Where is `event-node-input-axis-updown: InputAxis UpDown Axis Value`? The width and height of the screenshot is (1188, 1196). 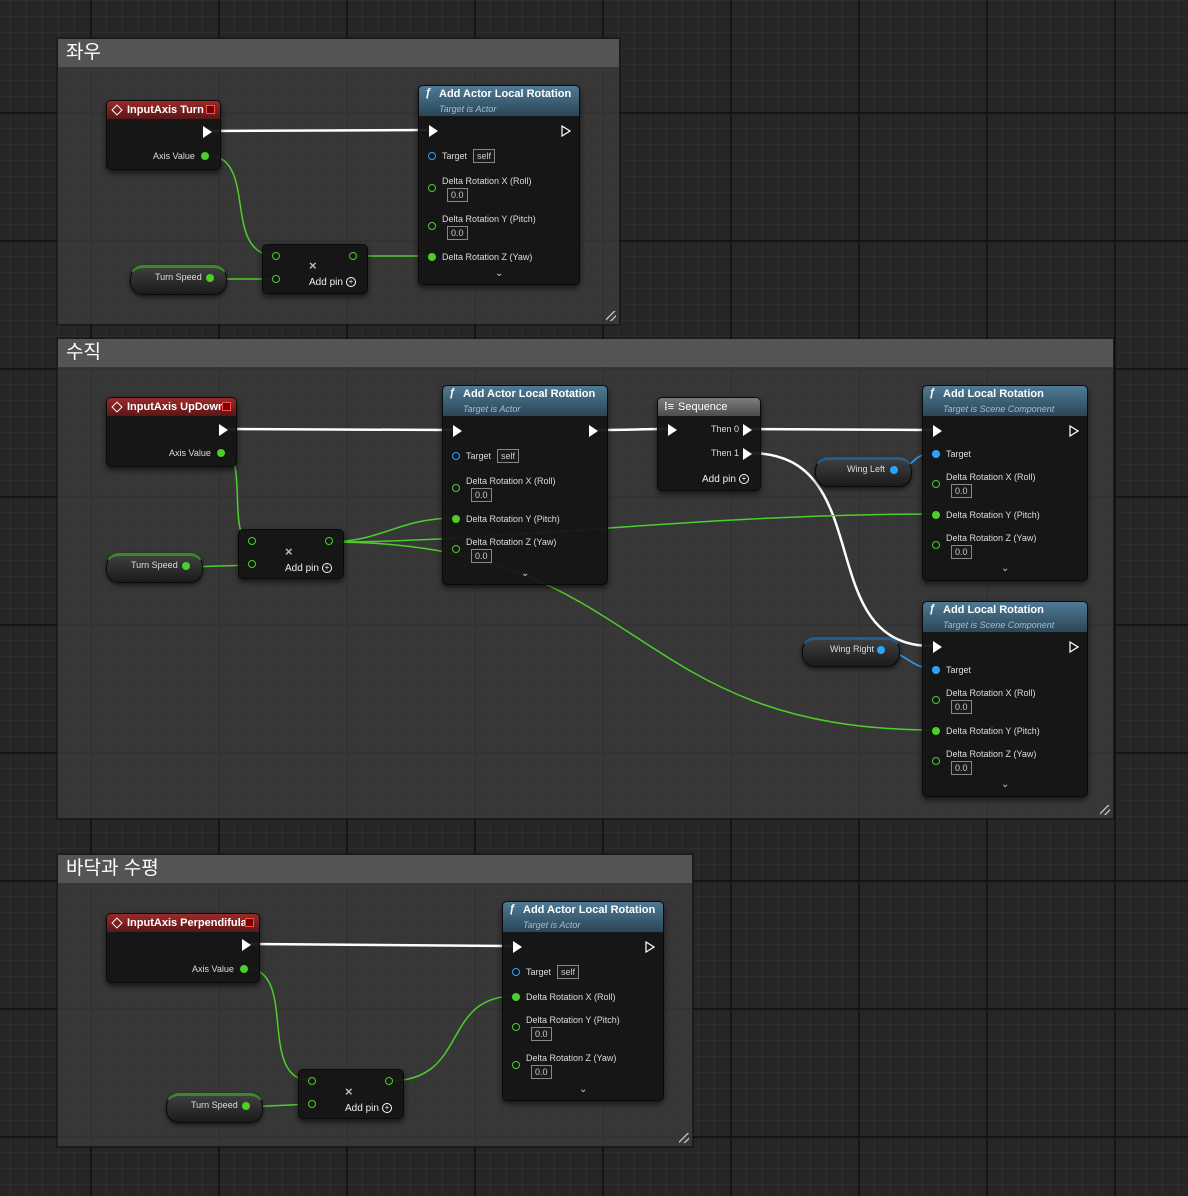
event-node-input-axis-updown: InputAxis UpDown Axis Value is located at coordinates (171, 432).